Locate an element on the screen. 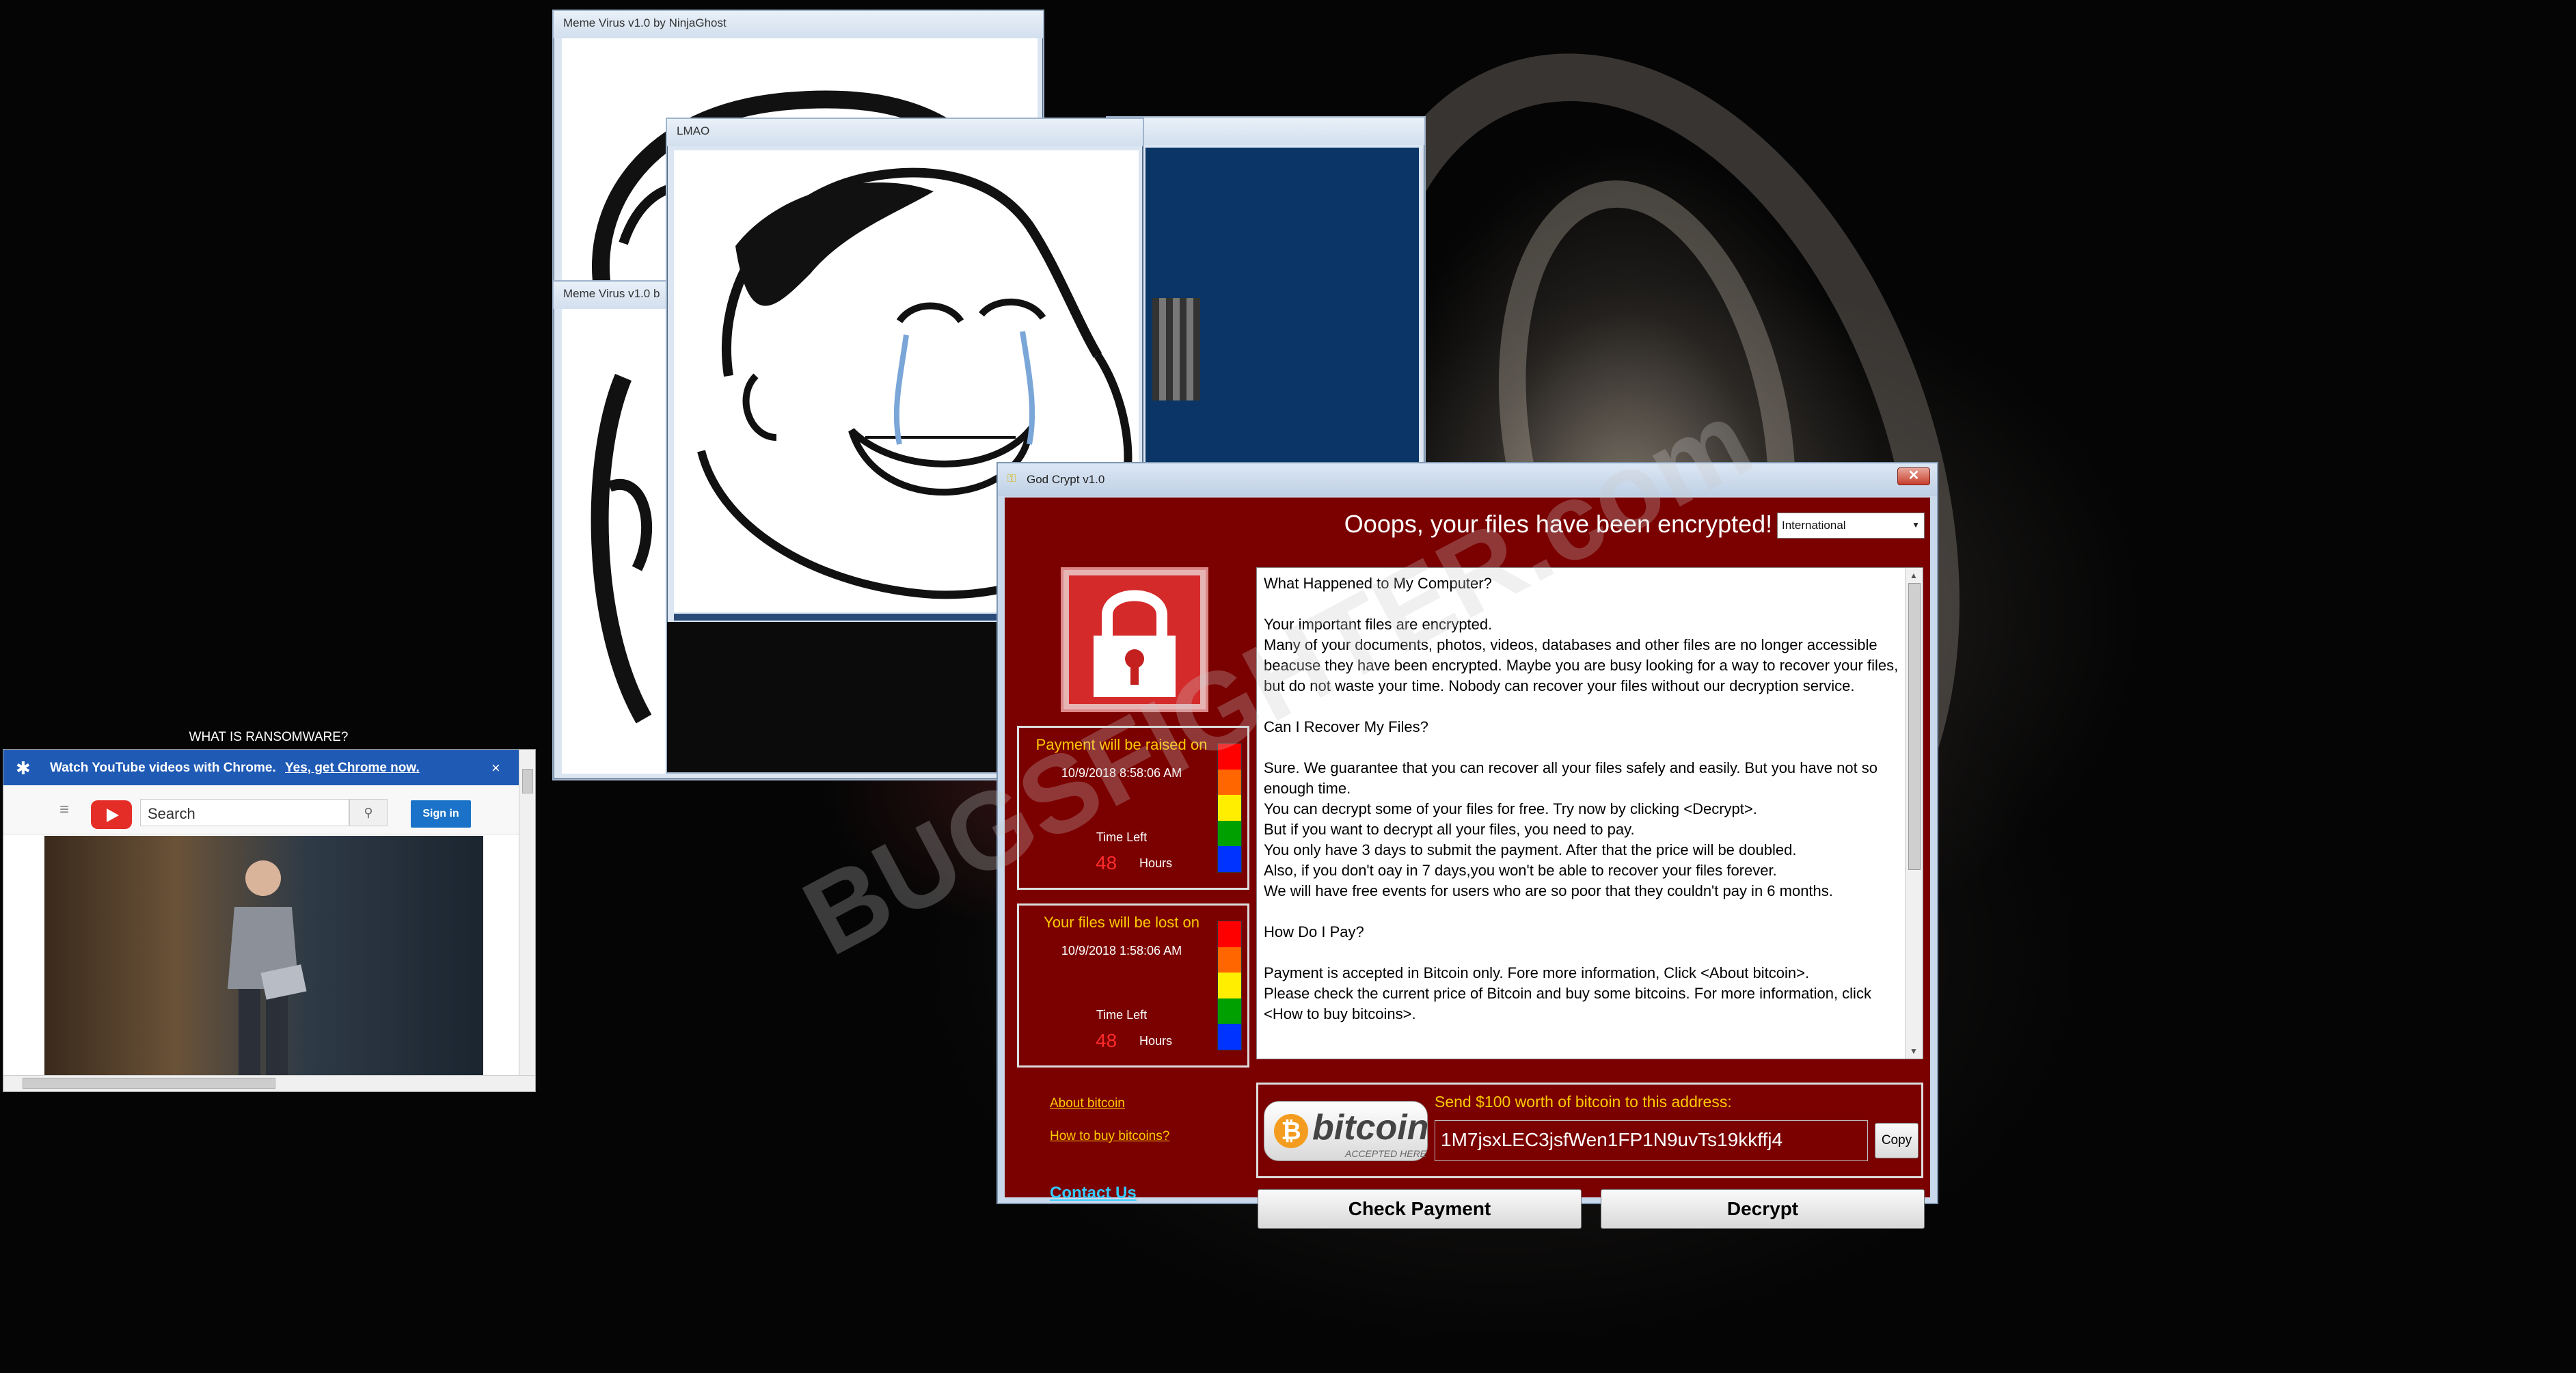 This screenshot has height=1373, width=2576. timer-date: 10/9/2018 1:58:06 AM is located at coordinates (1121, 950).